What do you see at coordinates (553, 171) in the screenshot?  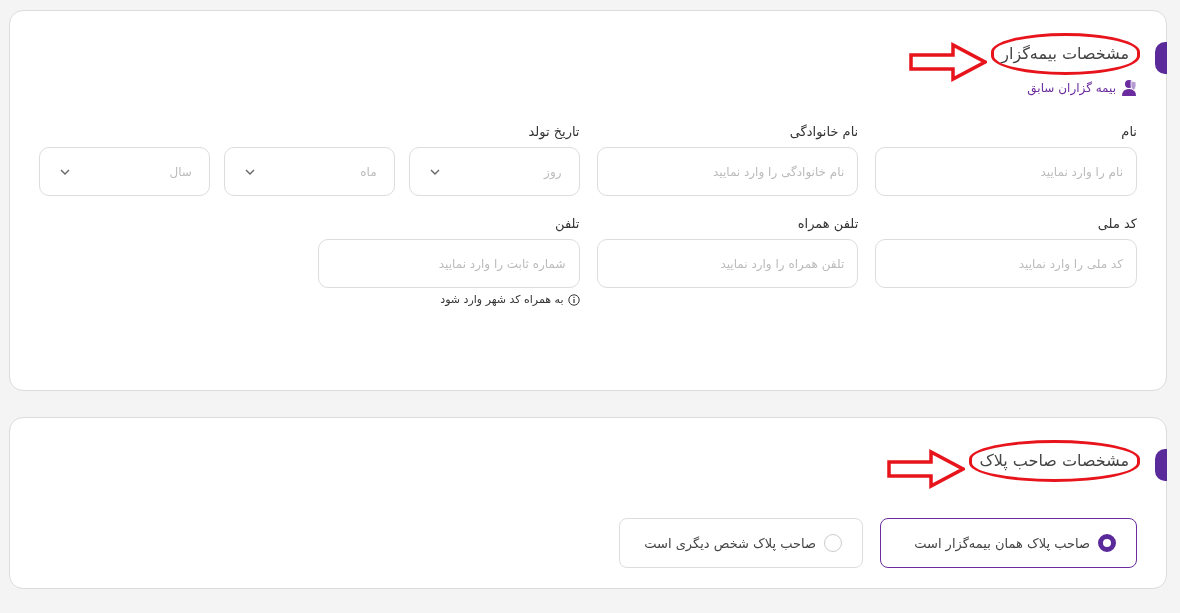 I see `dropdown-placeholder: روز` at bounding box center [553, 171].